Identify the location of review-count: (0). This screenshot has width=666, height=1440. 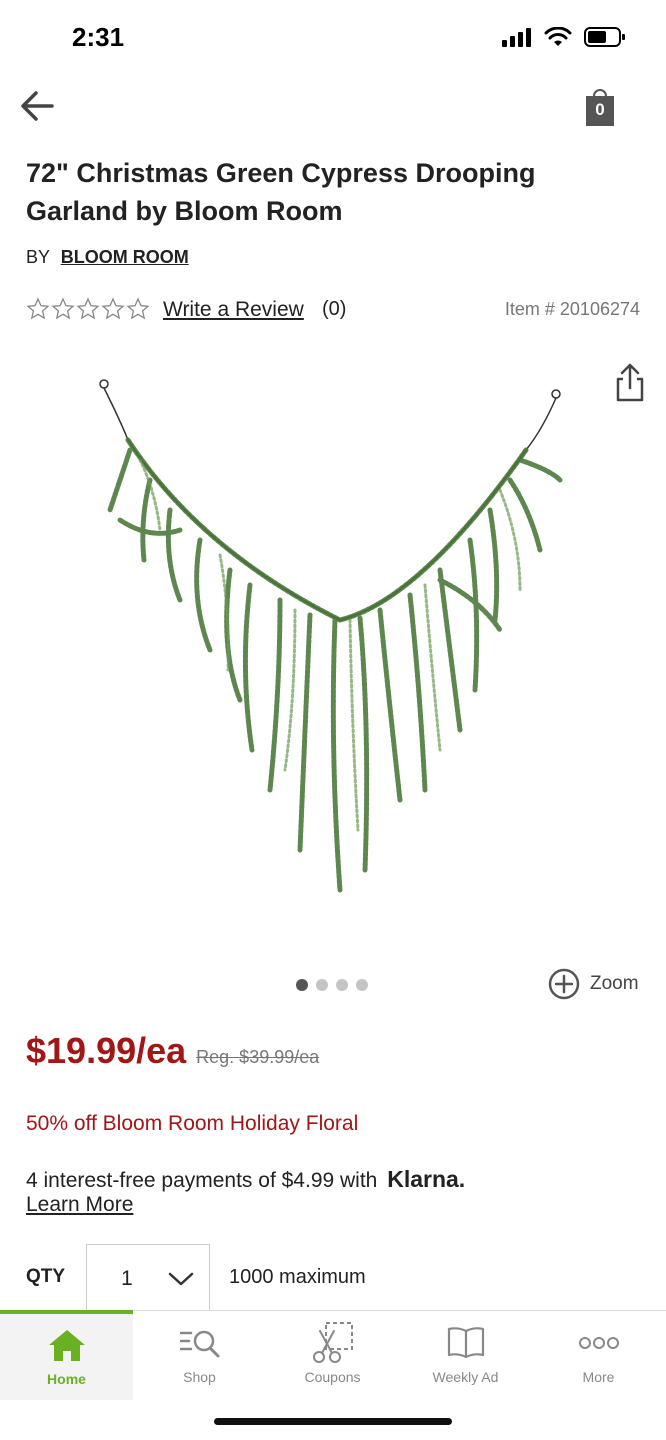
(334, 309).